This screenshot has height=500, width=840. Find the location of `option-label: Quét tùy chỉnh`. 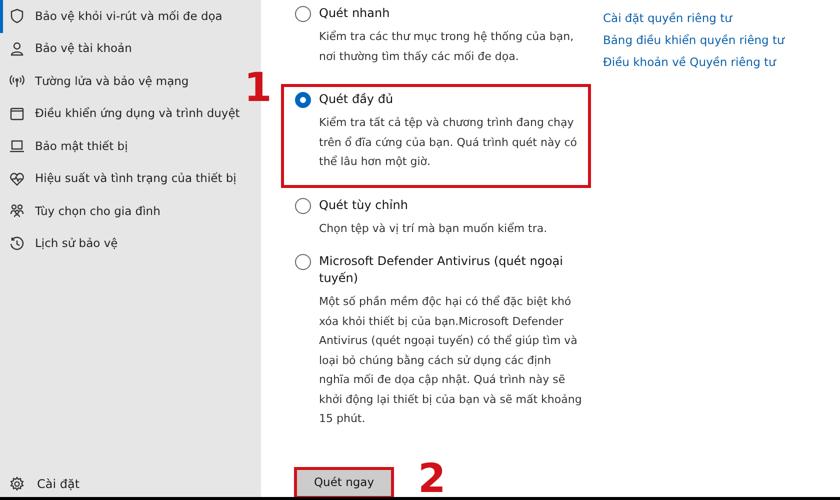

option-label: Quét tùy chỉnh is located at coordinates (363, 205).